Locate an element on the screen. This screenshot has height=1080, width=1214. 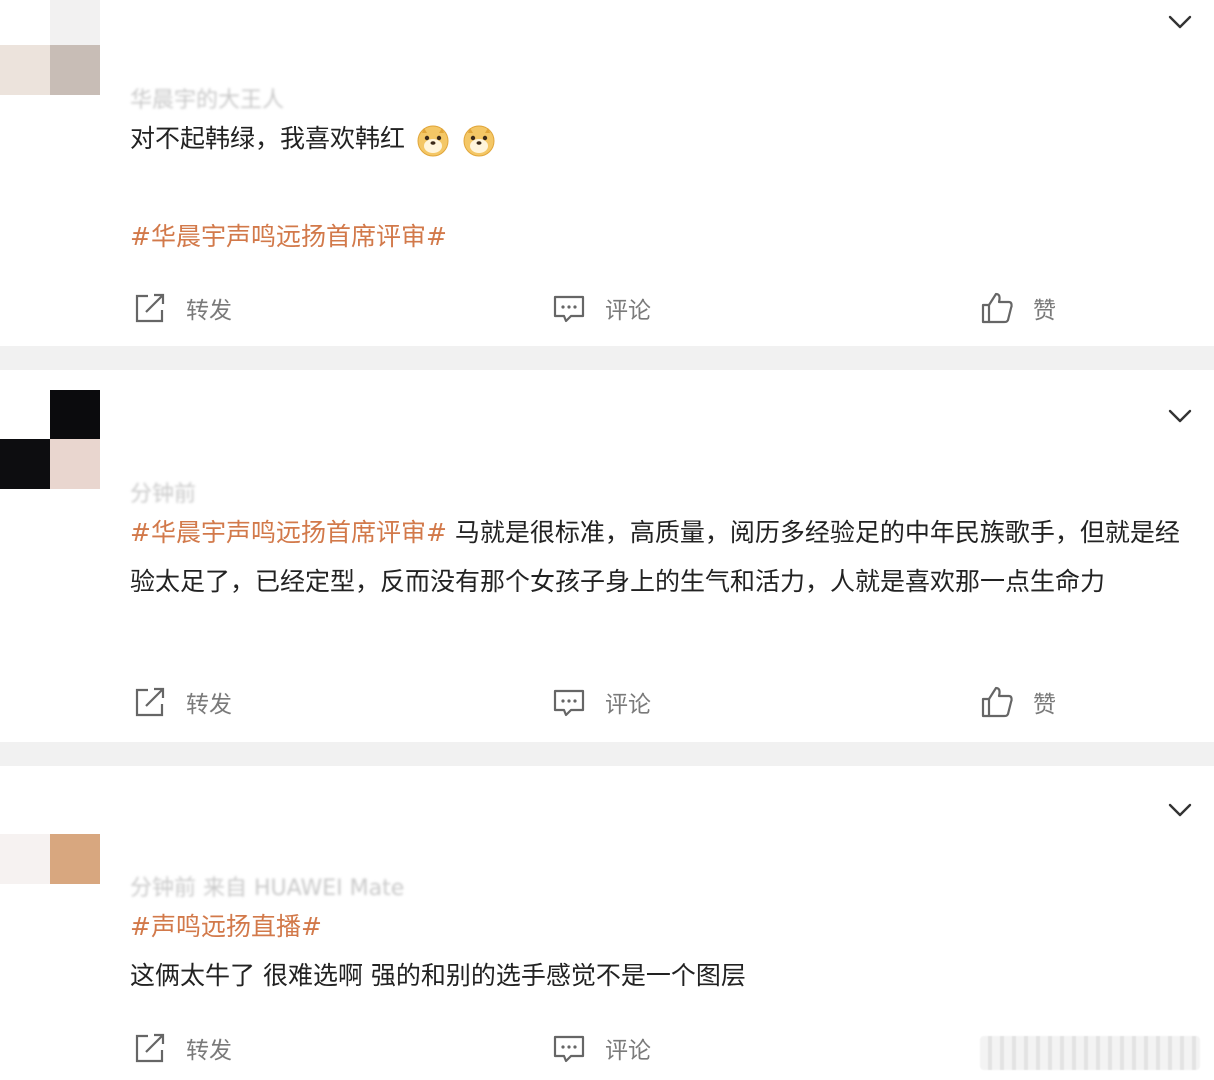
hashtag-link: #声鸣远扬直播# is located at coordinates (661, 926).